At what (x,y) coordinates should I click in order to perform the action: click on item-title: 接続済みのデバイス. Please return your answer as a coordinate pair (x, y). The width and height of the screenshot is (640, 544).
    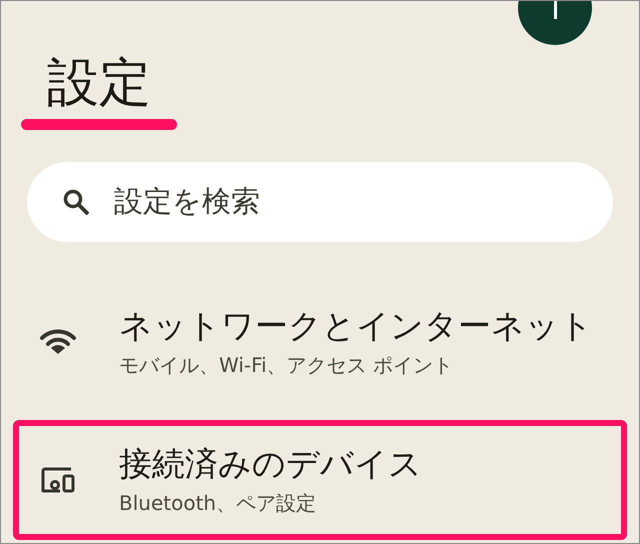
    Looking at the image, I should click on (270, 464).